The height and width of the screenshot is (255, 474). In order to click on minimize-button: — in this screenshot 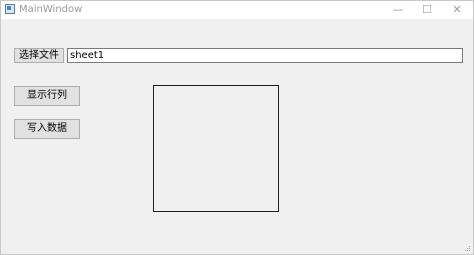, I will do `click(398, 10)`.